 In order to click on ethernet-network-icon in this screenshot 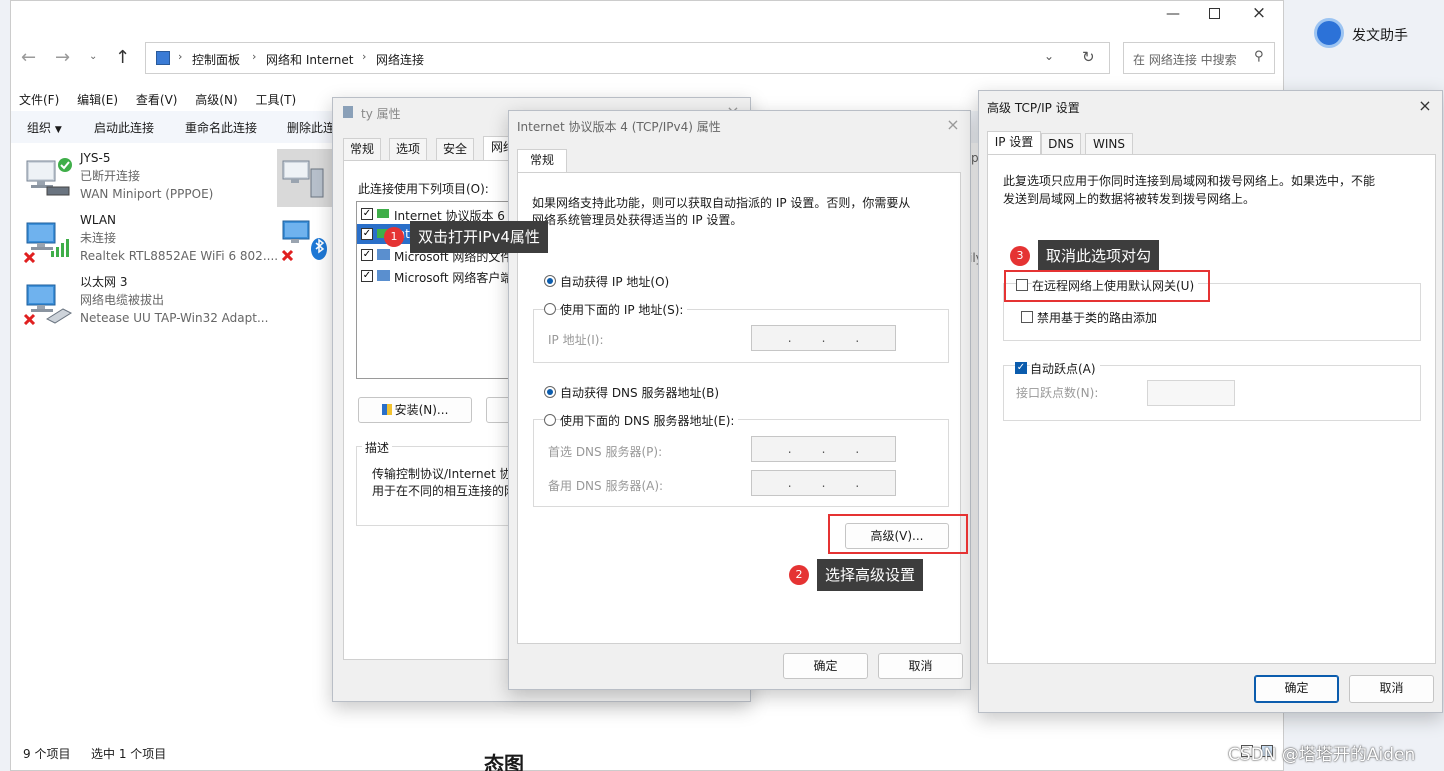, I will do `click(48, 304)`.